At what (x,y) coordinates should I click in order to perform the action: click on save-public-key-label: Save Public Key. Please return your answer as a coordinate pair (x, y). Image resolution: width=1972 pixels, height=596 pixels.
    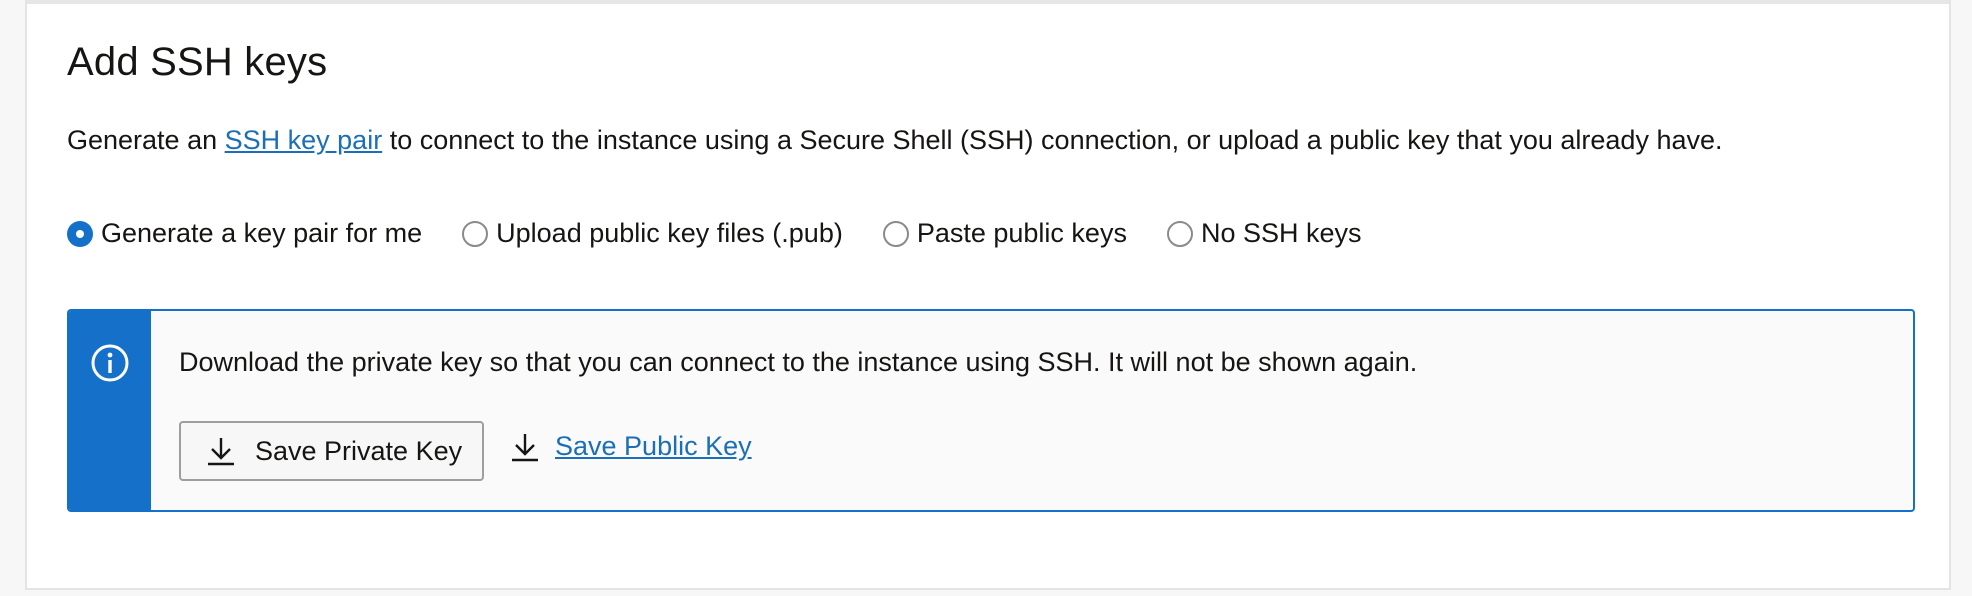
    Looking at the image, I should click on (653, 446).